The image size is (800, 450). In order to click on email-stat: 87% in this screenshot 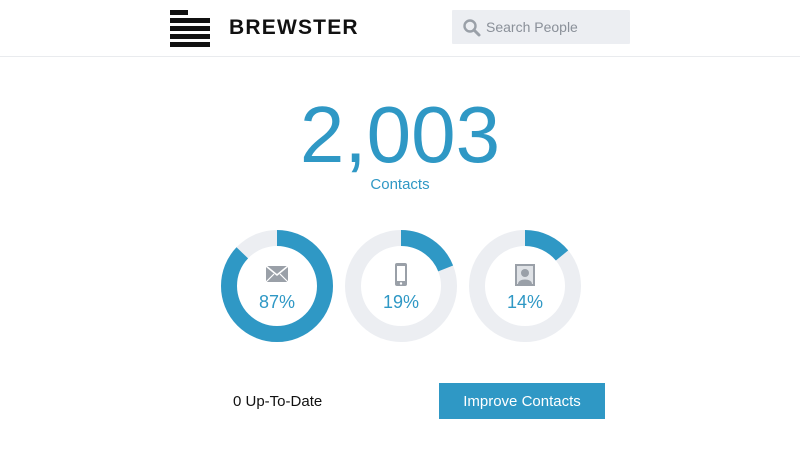, I will do `click(277, 286)`.